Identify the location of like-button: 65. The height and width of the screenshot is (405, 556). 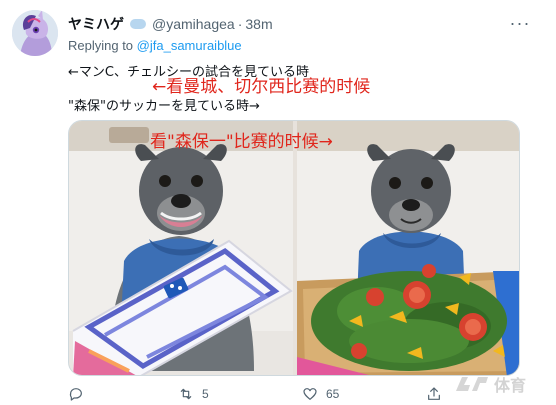
(320, 394).